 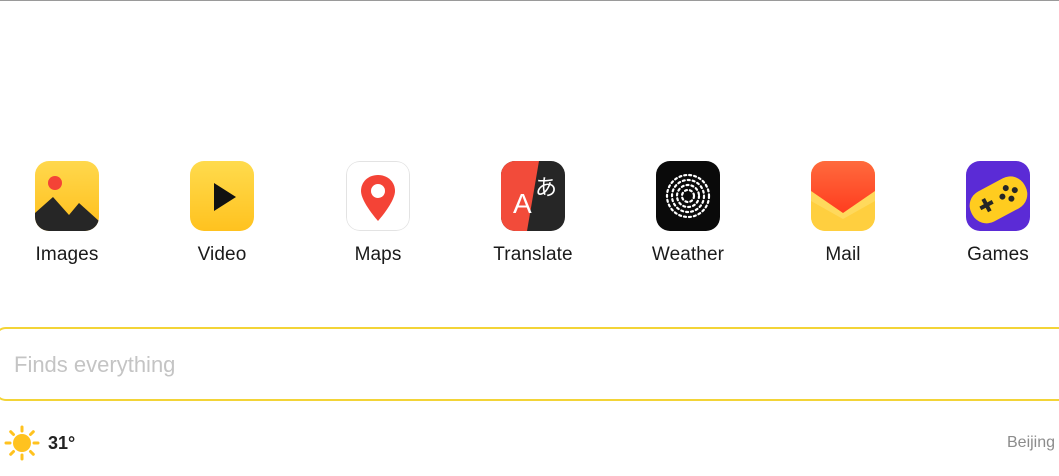 What do you see at coordinates (67, 254) in the screenshot?
I see `service-label: Images` at bounding box center [67, 254].